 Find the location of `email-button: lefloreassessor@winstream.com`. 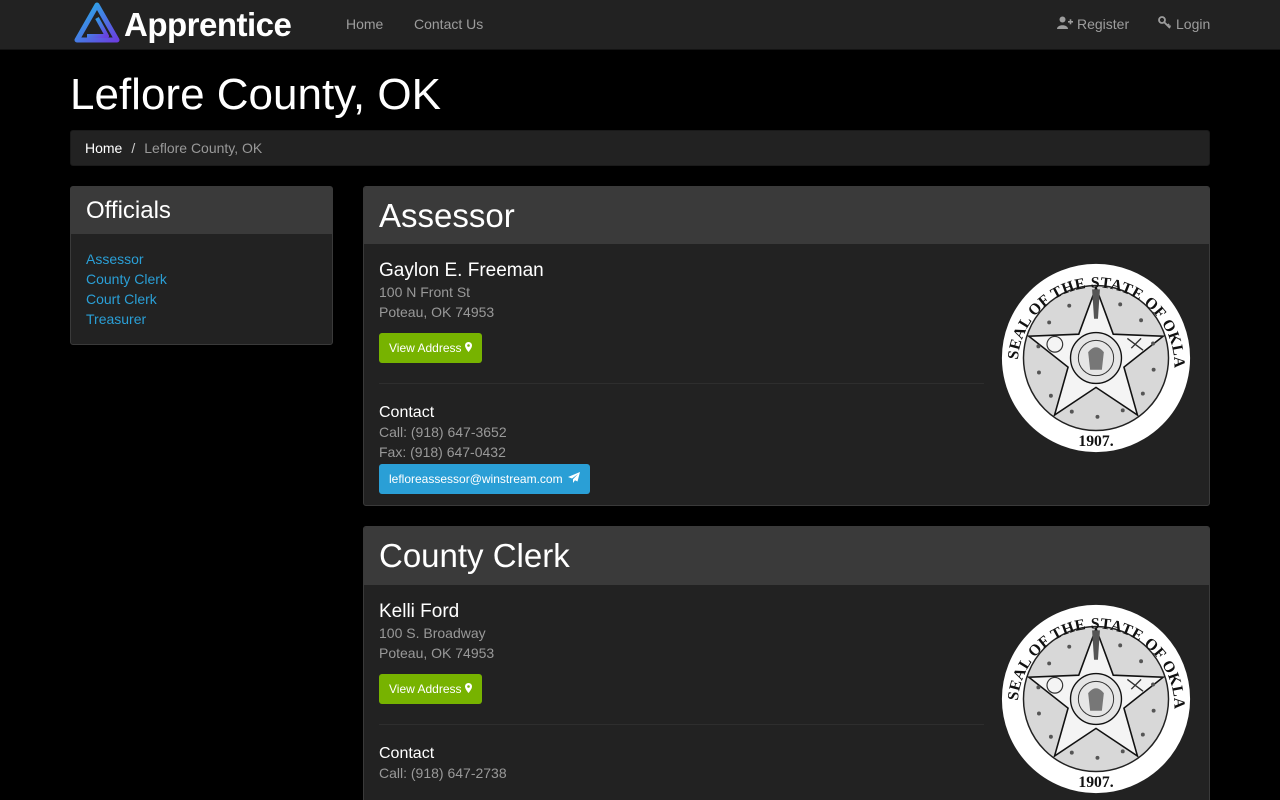

email-button: lefloreassessor@winstream.com is located at coordinates (484, 479).